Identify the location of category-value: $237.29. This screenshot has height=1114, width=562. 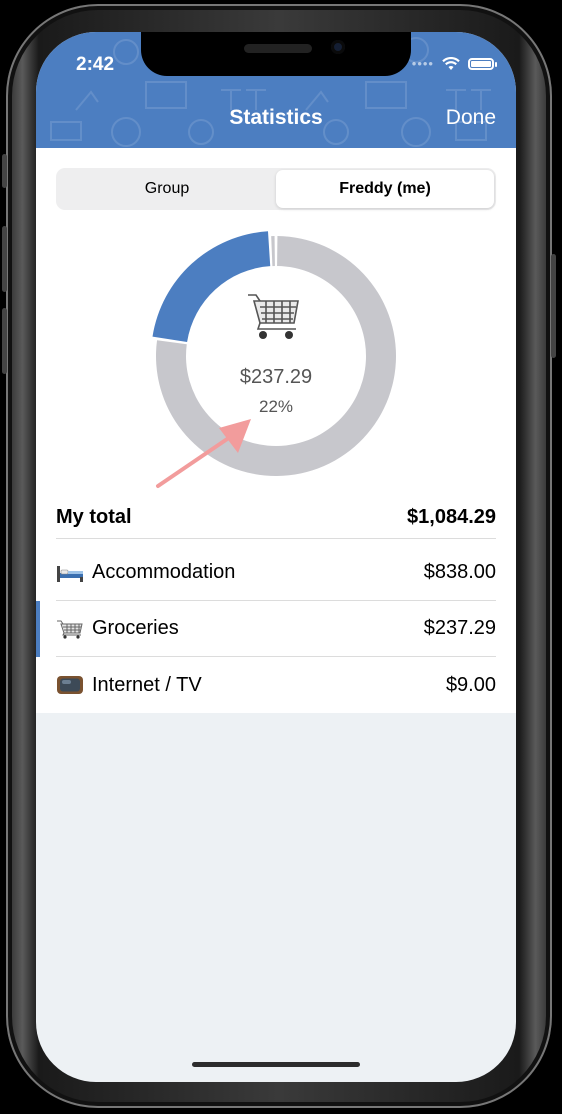
(459, 628).